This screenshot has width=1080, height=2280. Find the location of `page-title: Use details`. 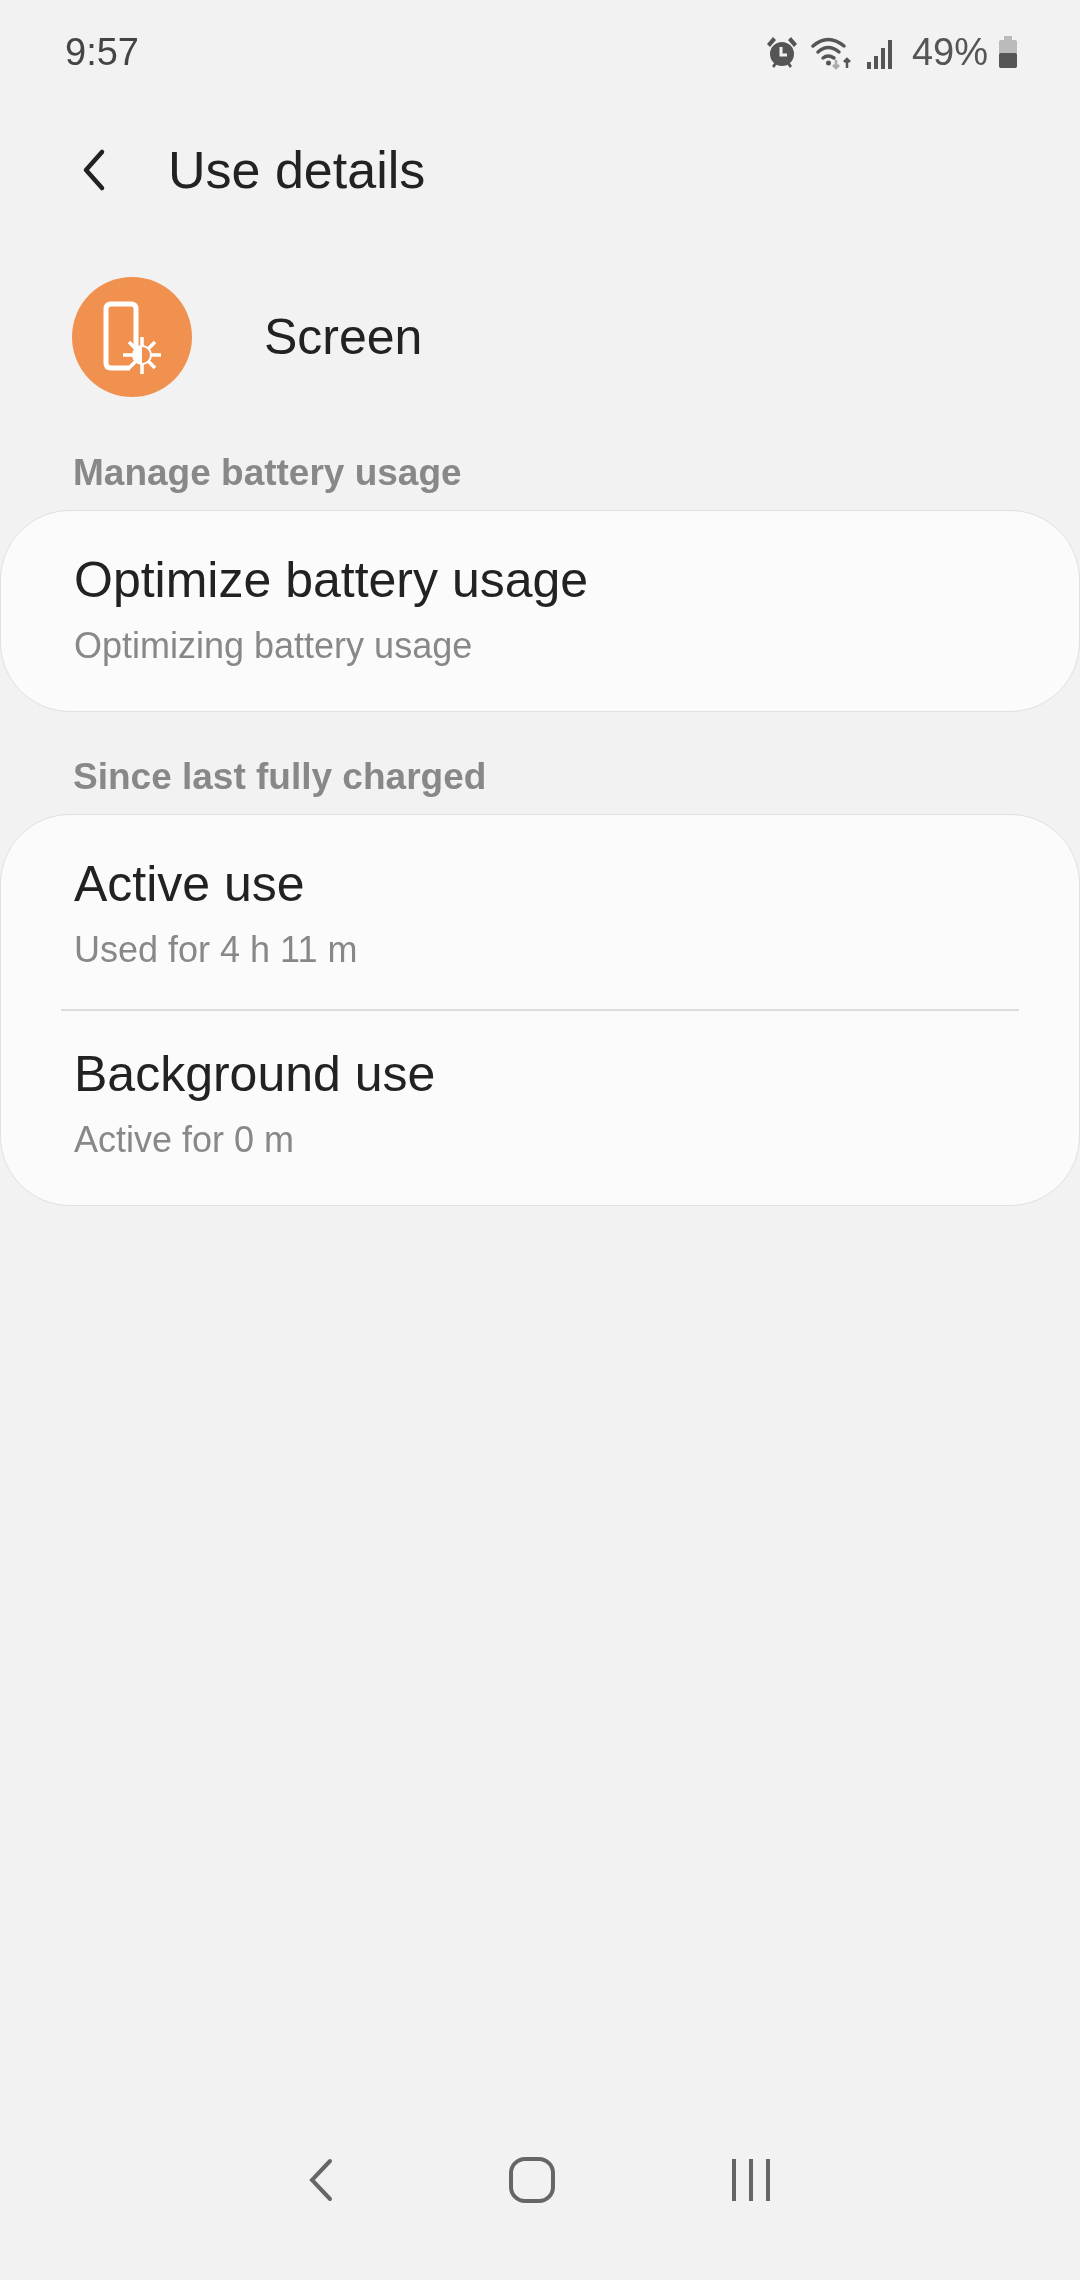

page-title: Use details is located at coordinates (297, 170).